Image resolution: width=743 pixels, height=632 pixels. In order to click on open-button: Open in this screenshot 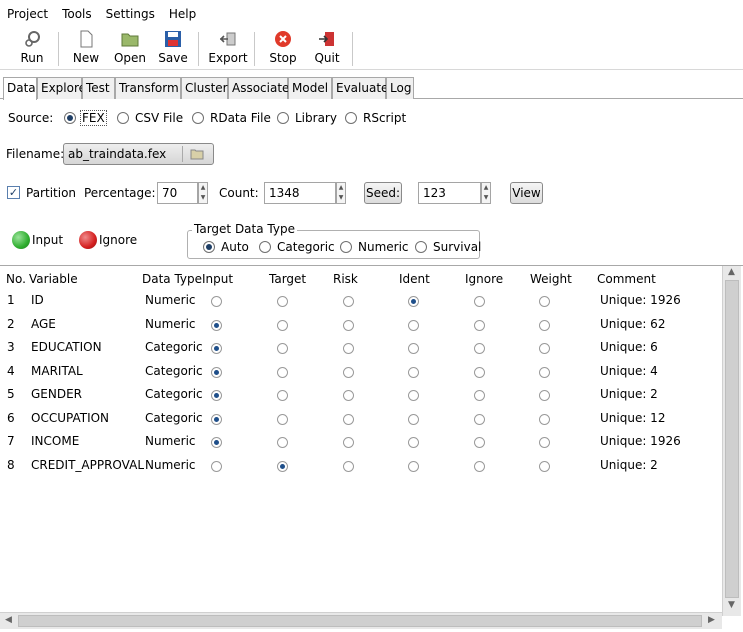, I will do `click(130, 48)`.